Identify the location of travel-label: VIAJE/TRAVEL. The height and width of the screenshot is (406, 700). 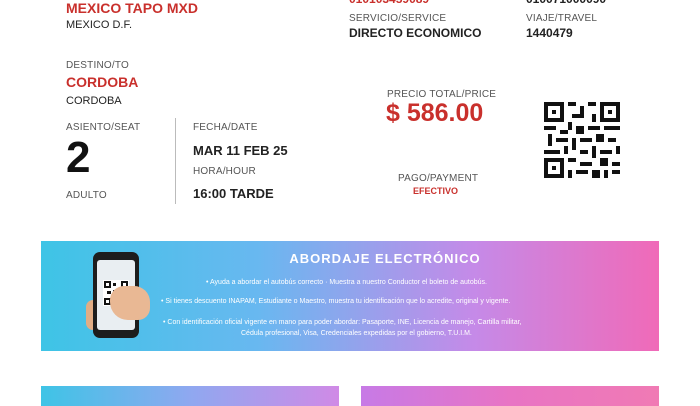
(562, 18).